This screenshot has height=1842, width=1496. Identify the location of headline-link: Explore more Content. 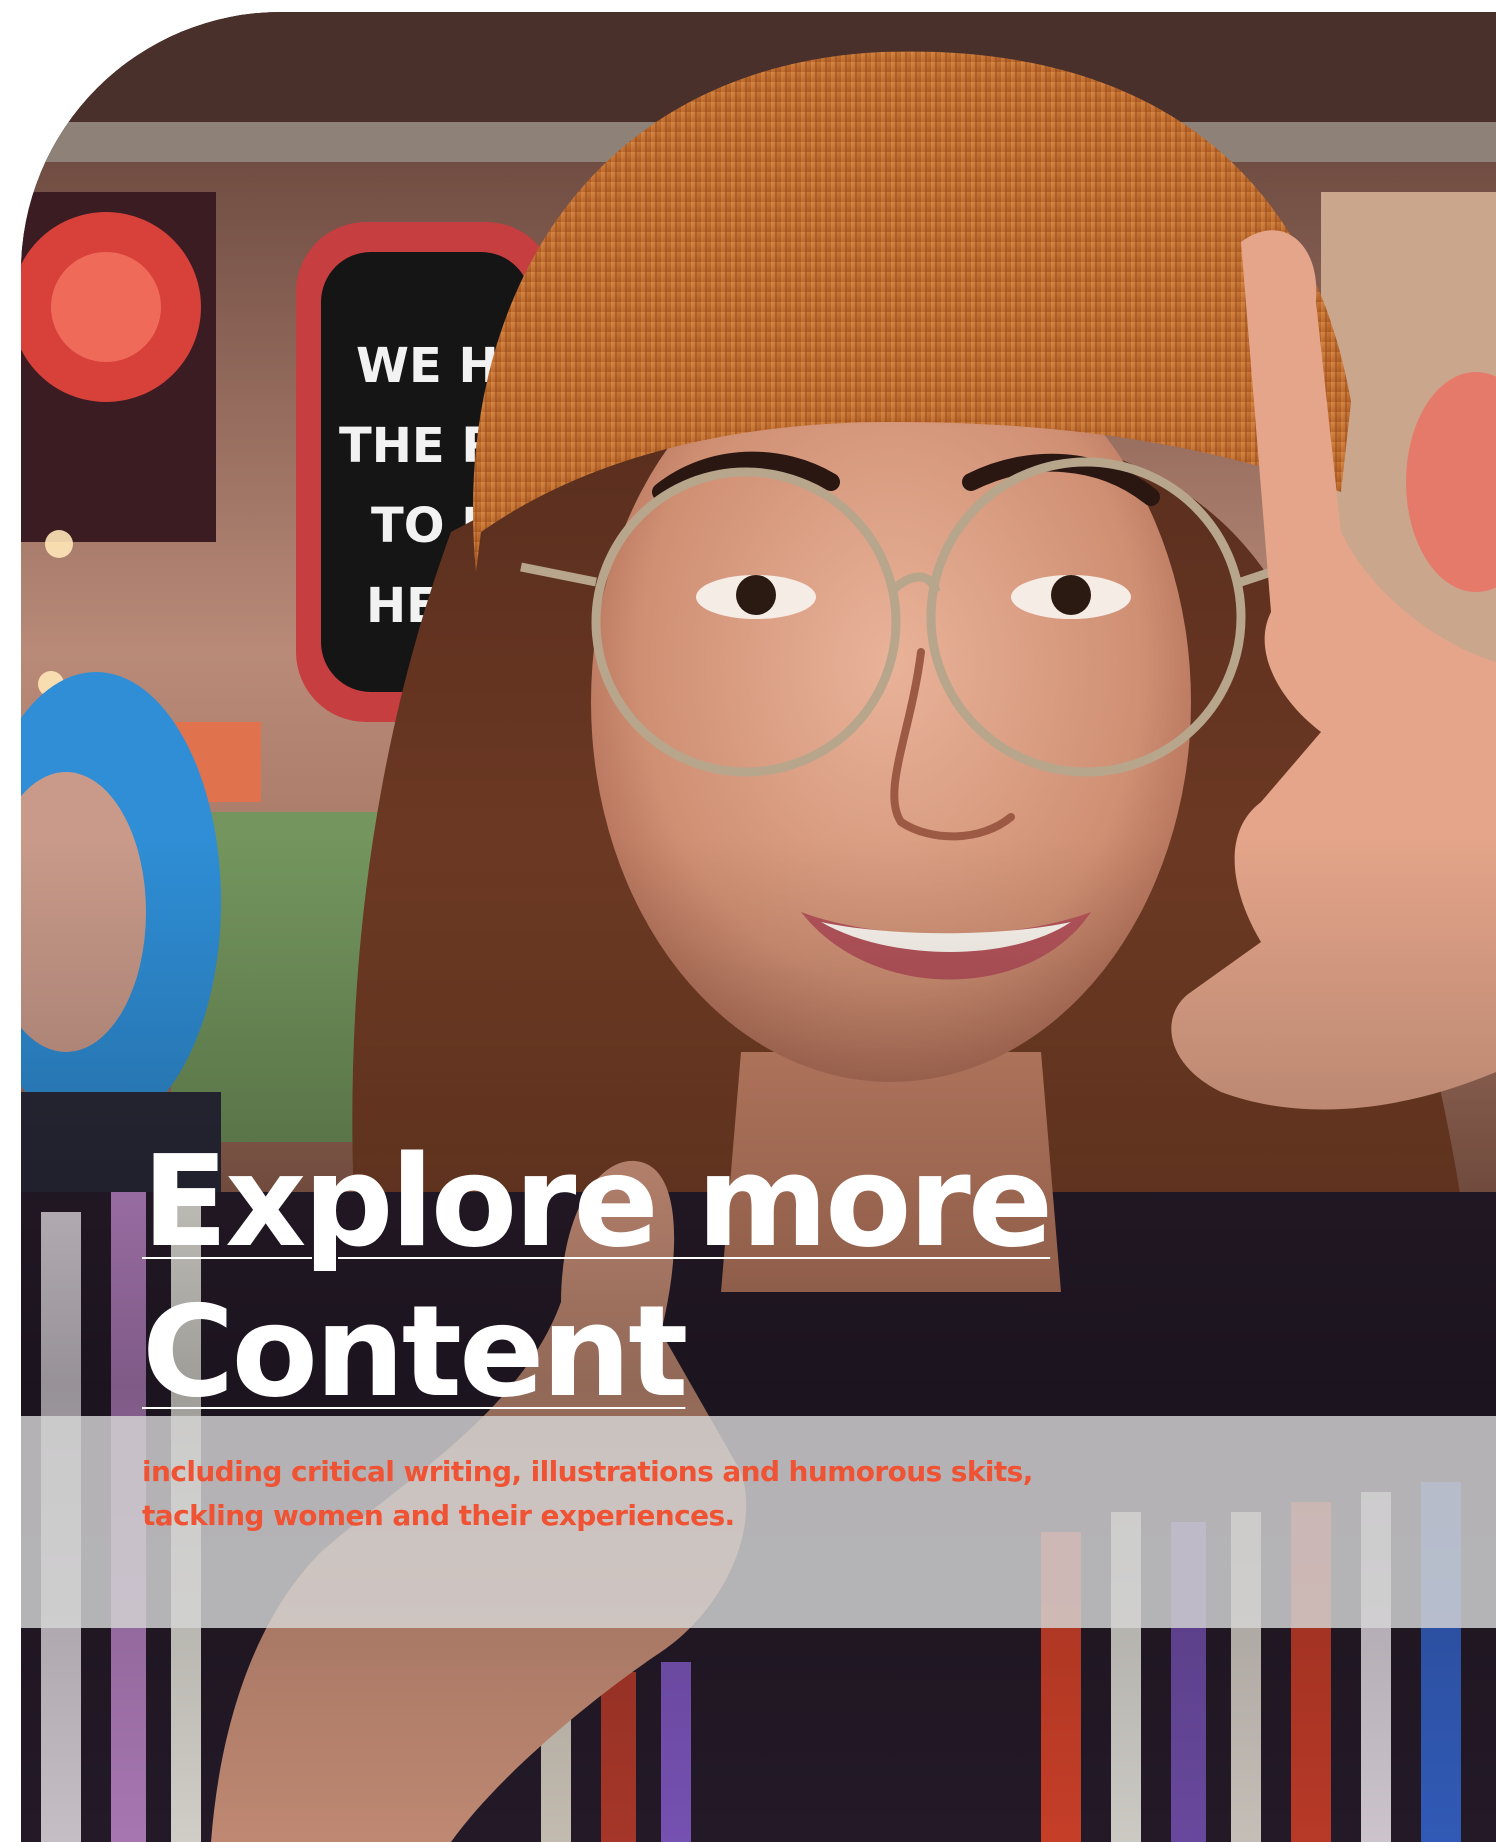
(597, 1277).